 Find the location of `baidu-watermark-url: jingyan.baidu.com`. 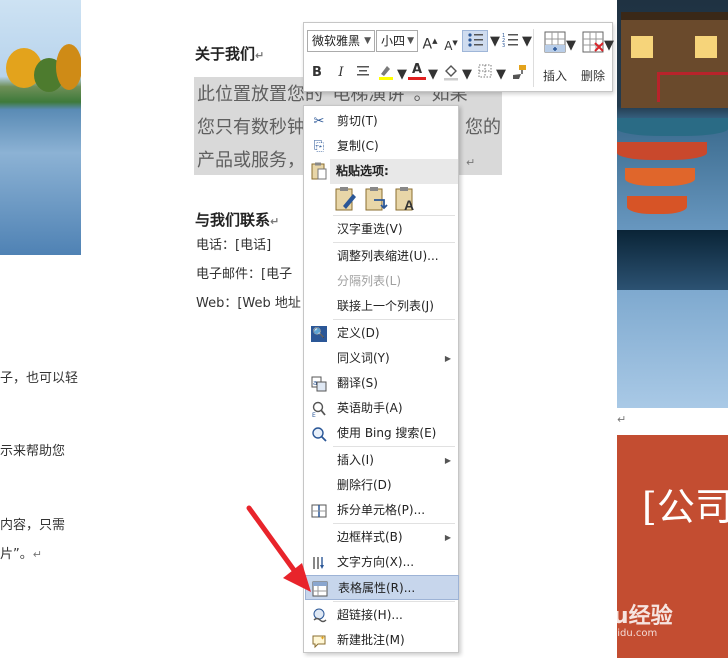

baidu-watermark-url: jingyan.baidu.com is located at coordinates (611, 633).